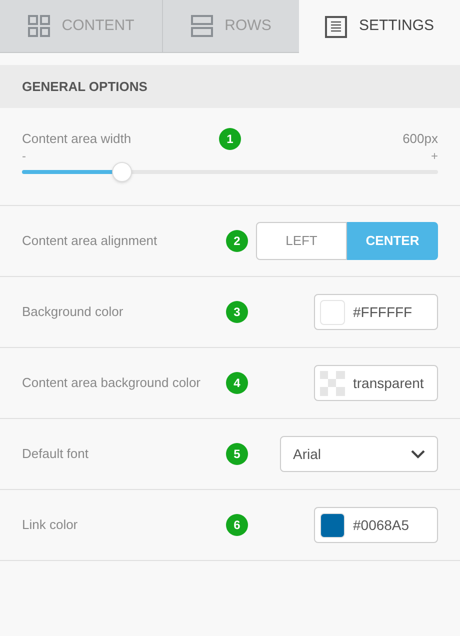 The height and width of the screenshot is (636, 460). I want to click on alignment-toggle: LEFT, so click(301, 241).